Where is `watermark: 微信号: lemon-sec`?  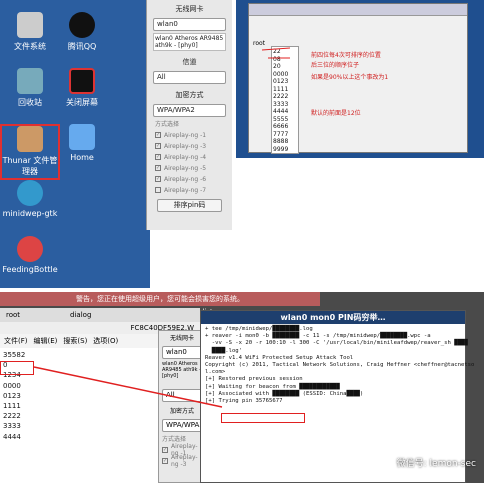
watermark: 微信号: lemon-sec is located at coordinates (436, 464).